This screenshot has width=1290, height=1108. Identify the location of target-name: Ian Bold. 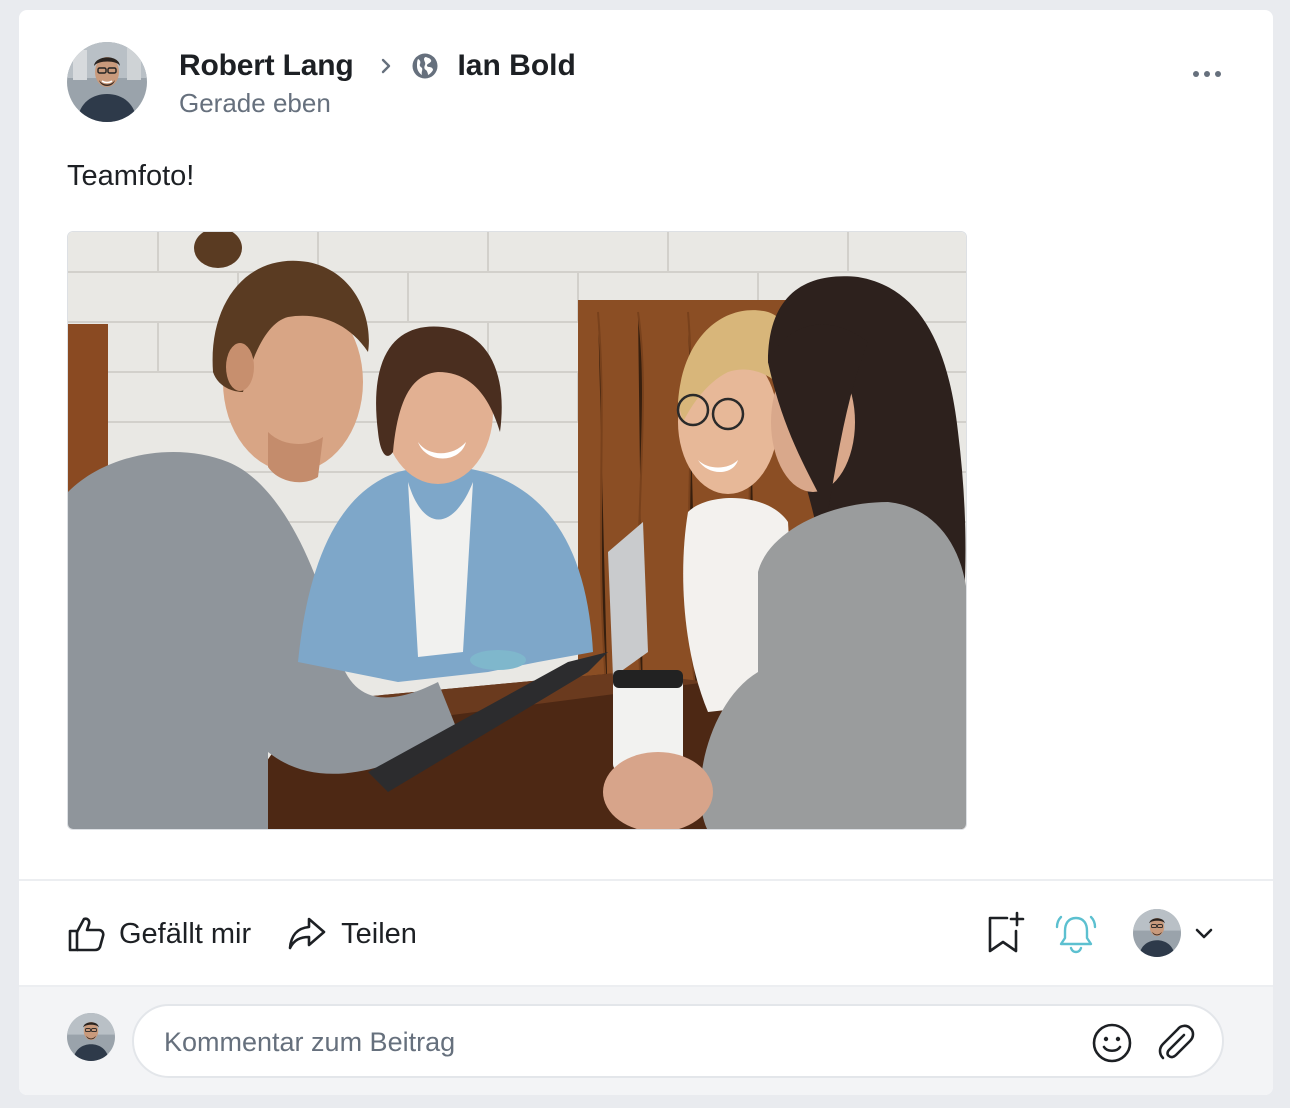
(516, 66).